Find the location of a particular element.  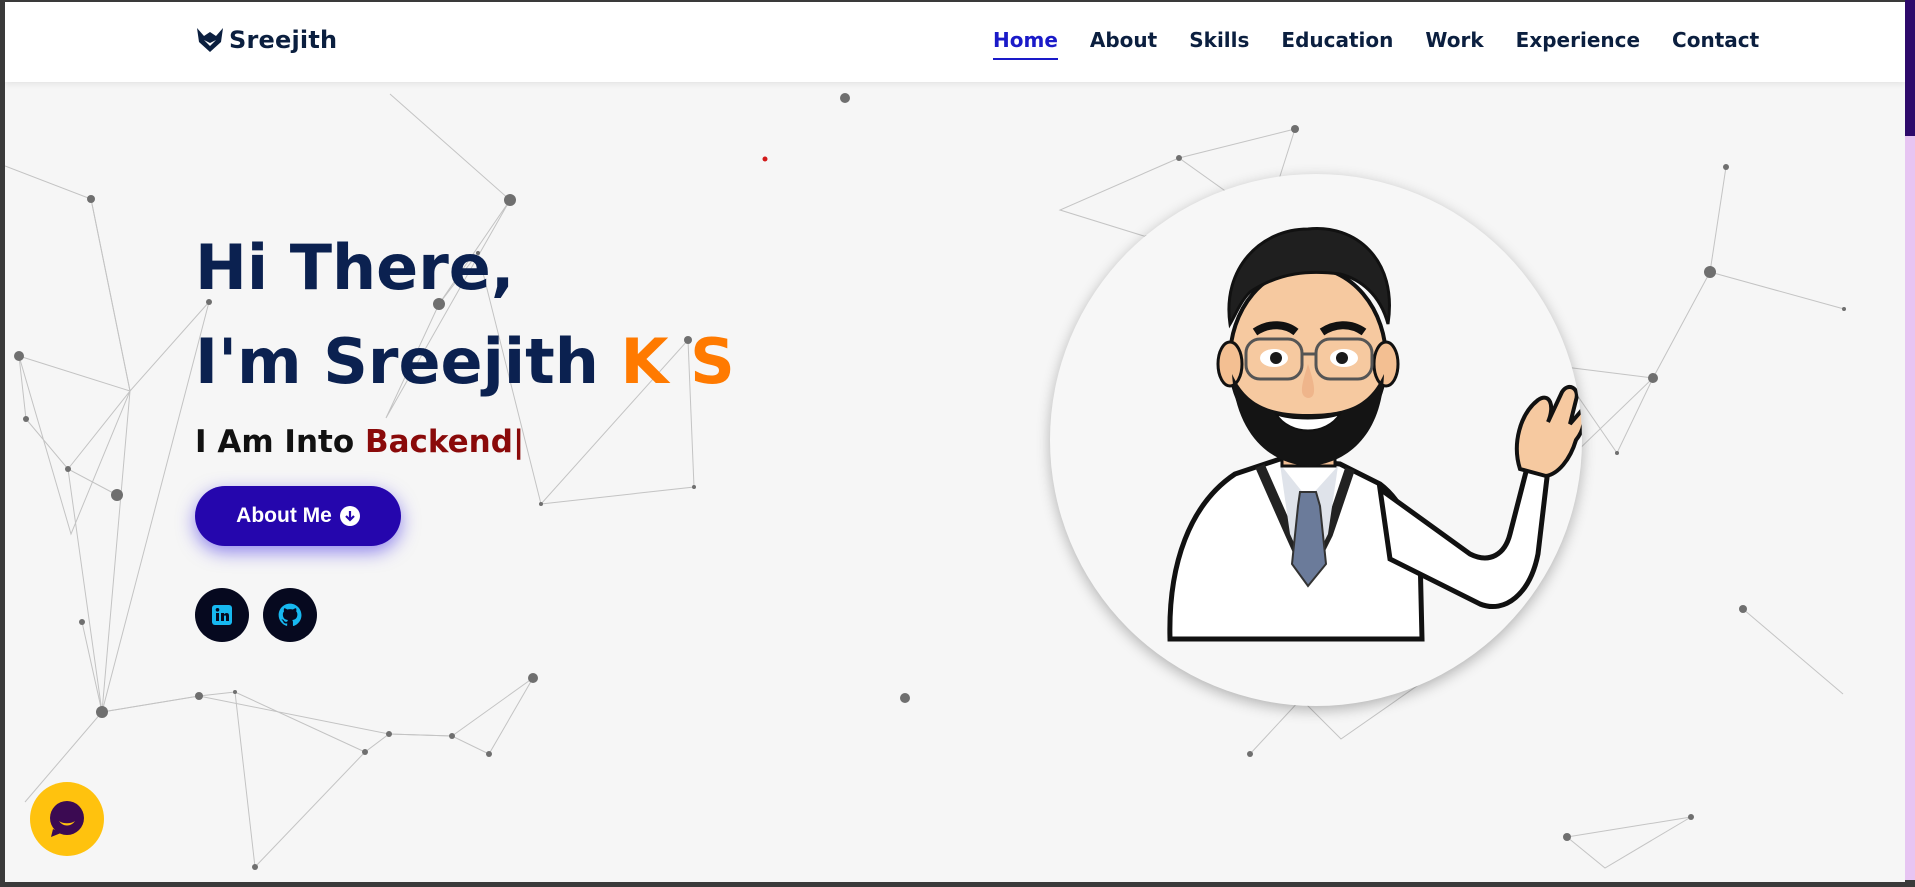

cartoon-avatar-image is located at coordinates (1374, 434).